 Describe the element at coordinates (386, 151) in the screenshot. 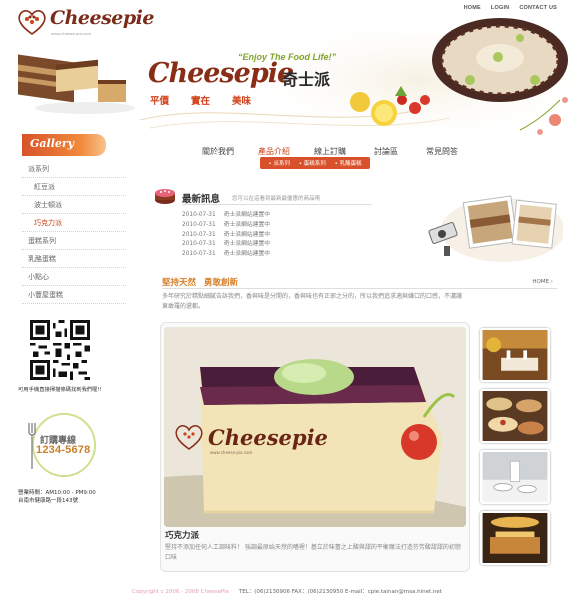

I see `nav-item-forum: 討論區` at that location.